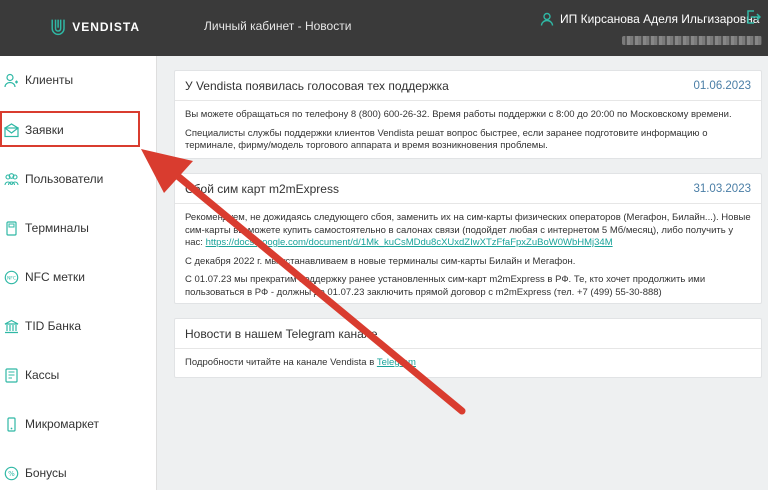 The image size is (768, 490). I want to click on news-card-header: Сбой сим карт m2mExpress 31.03.2023, so click(468, 189).